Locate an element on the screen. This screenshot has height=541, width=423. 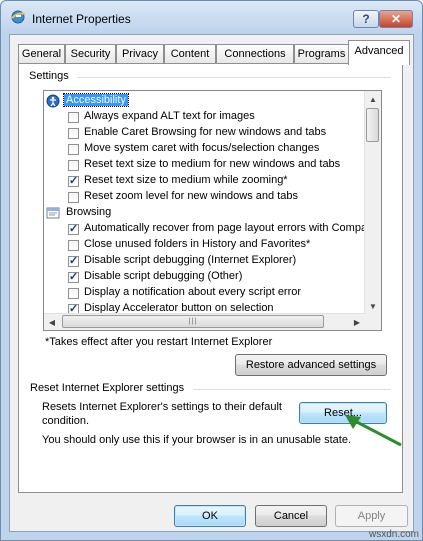
vertical-scroll-thumb is located at coordinates (372, 125).